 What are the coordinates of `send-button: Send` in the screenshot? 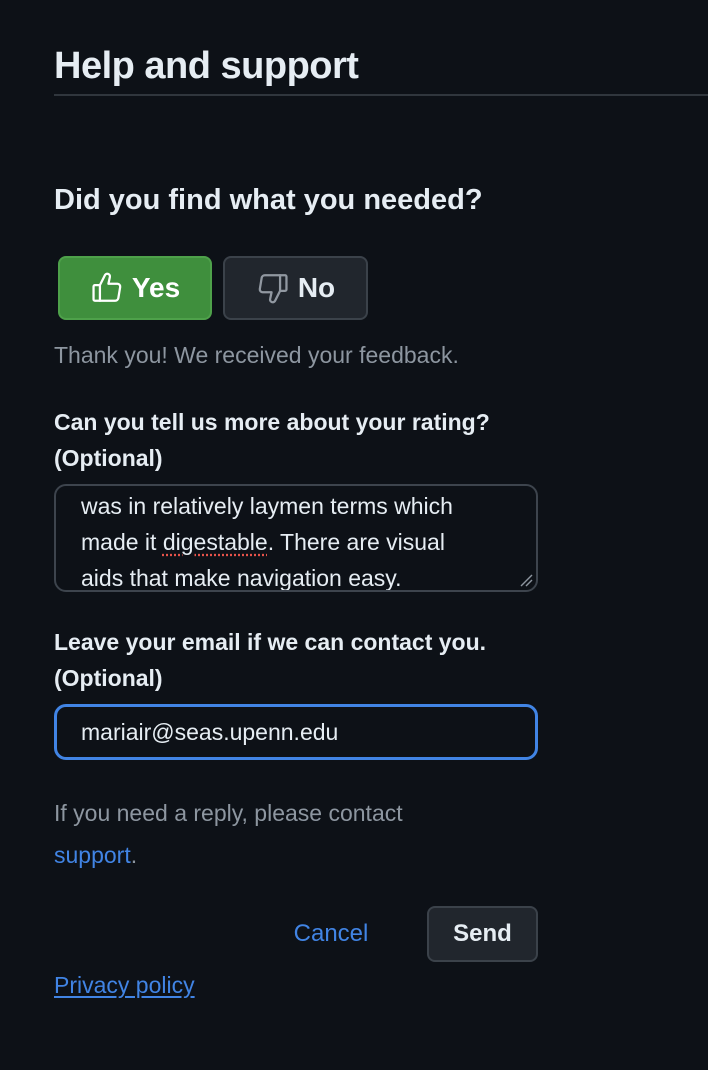 It's located at (482, 934).